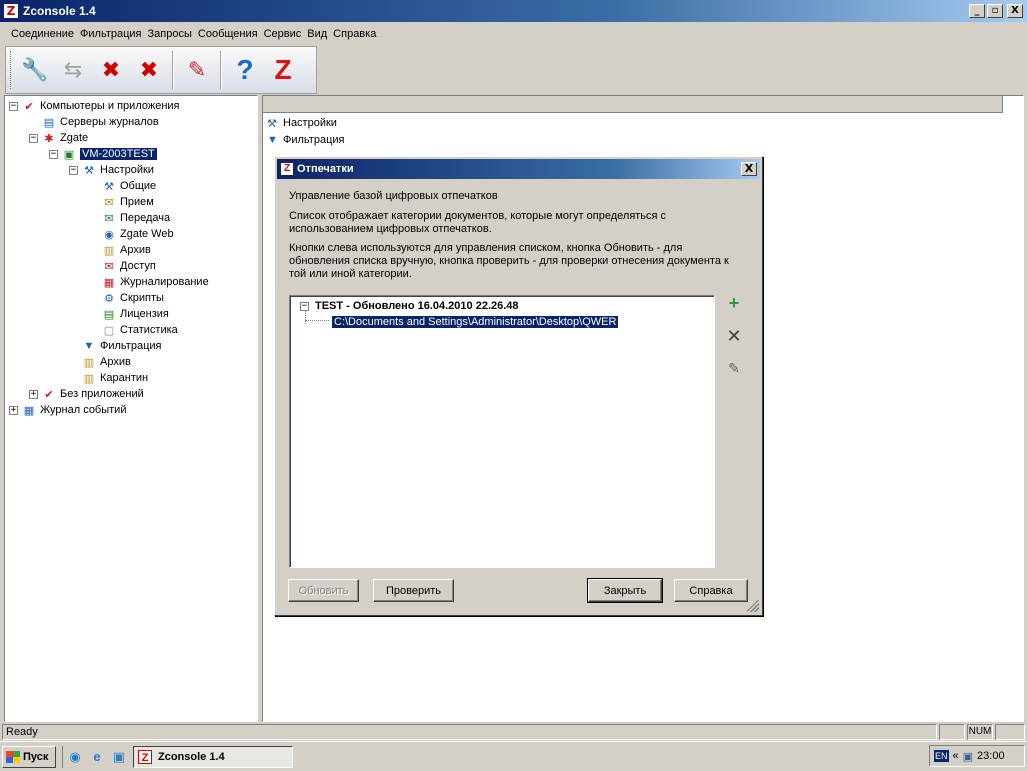 Image resolution: width=1027 pixels, height=771 pixels. Describe the element at coordinates (245, 70) in the screenshot. I see `help-button: ?` at that location.